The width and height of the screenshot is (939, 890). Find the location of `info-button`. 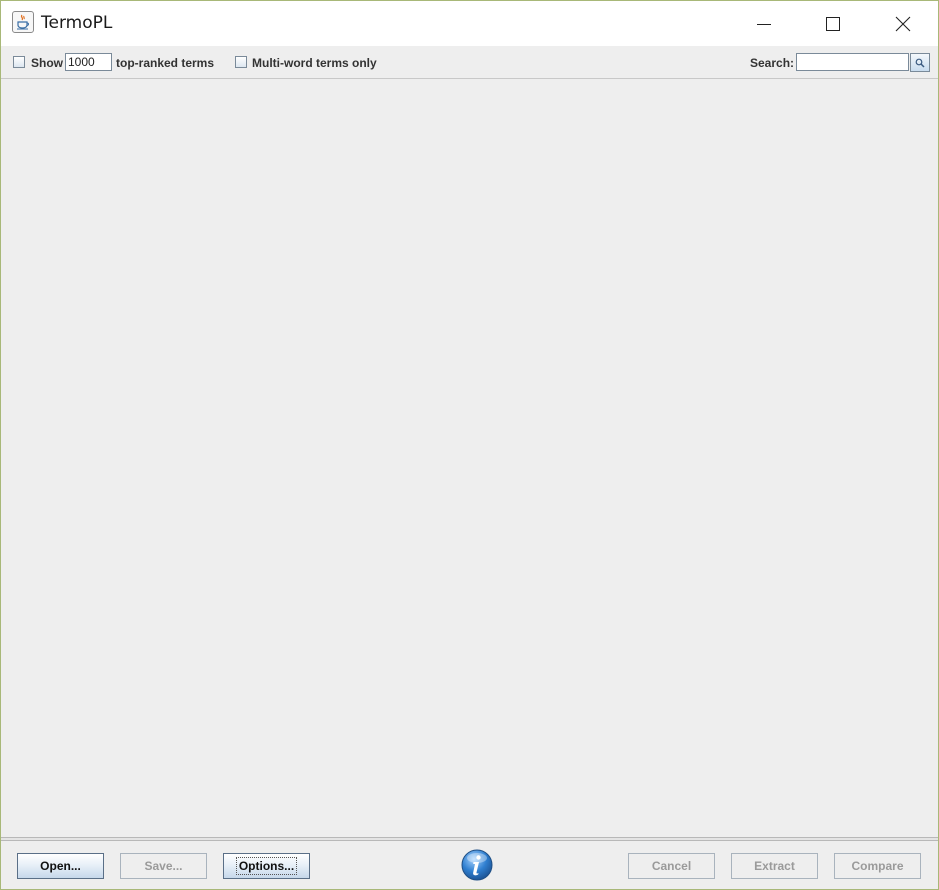

info-button is located at coordinates (477, 865).